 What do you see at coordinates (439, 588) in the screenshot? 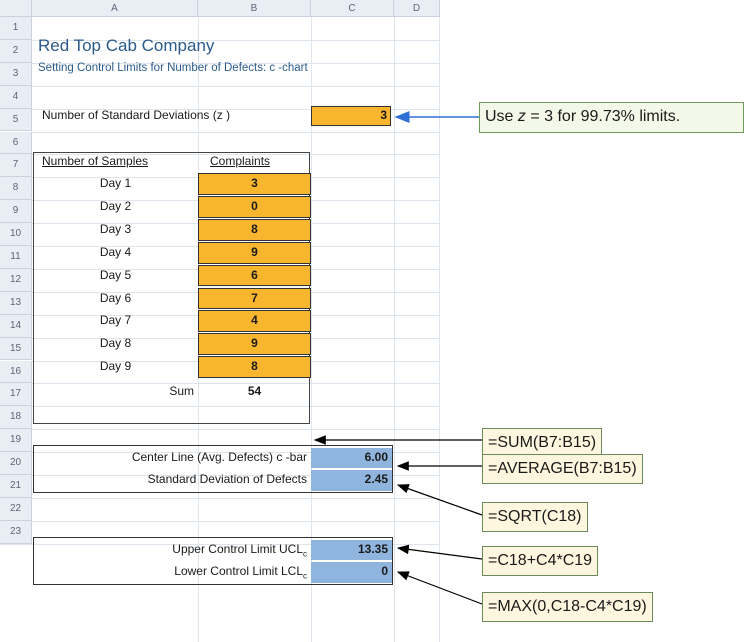
I see `lcl-arrow` at bounding box center [439, 588].